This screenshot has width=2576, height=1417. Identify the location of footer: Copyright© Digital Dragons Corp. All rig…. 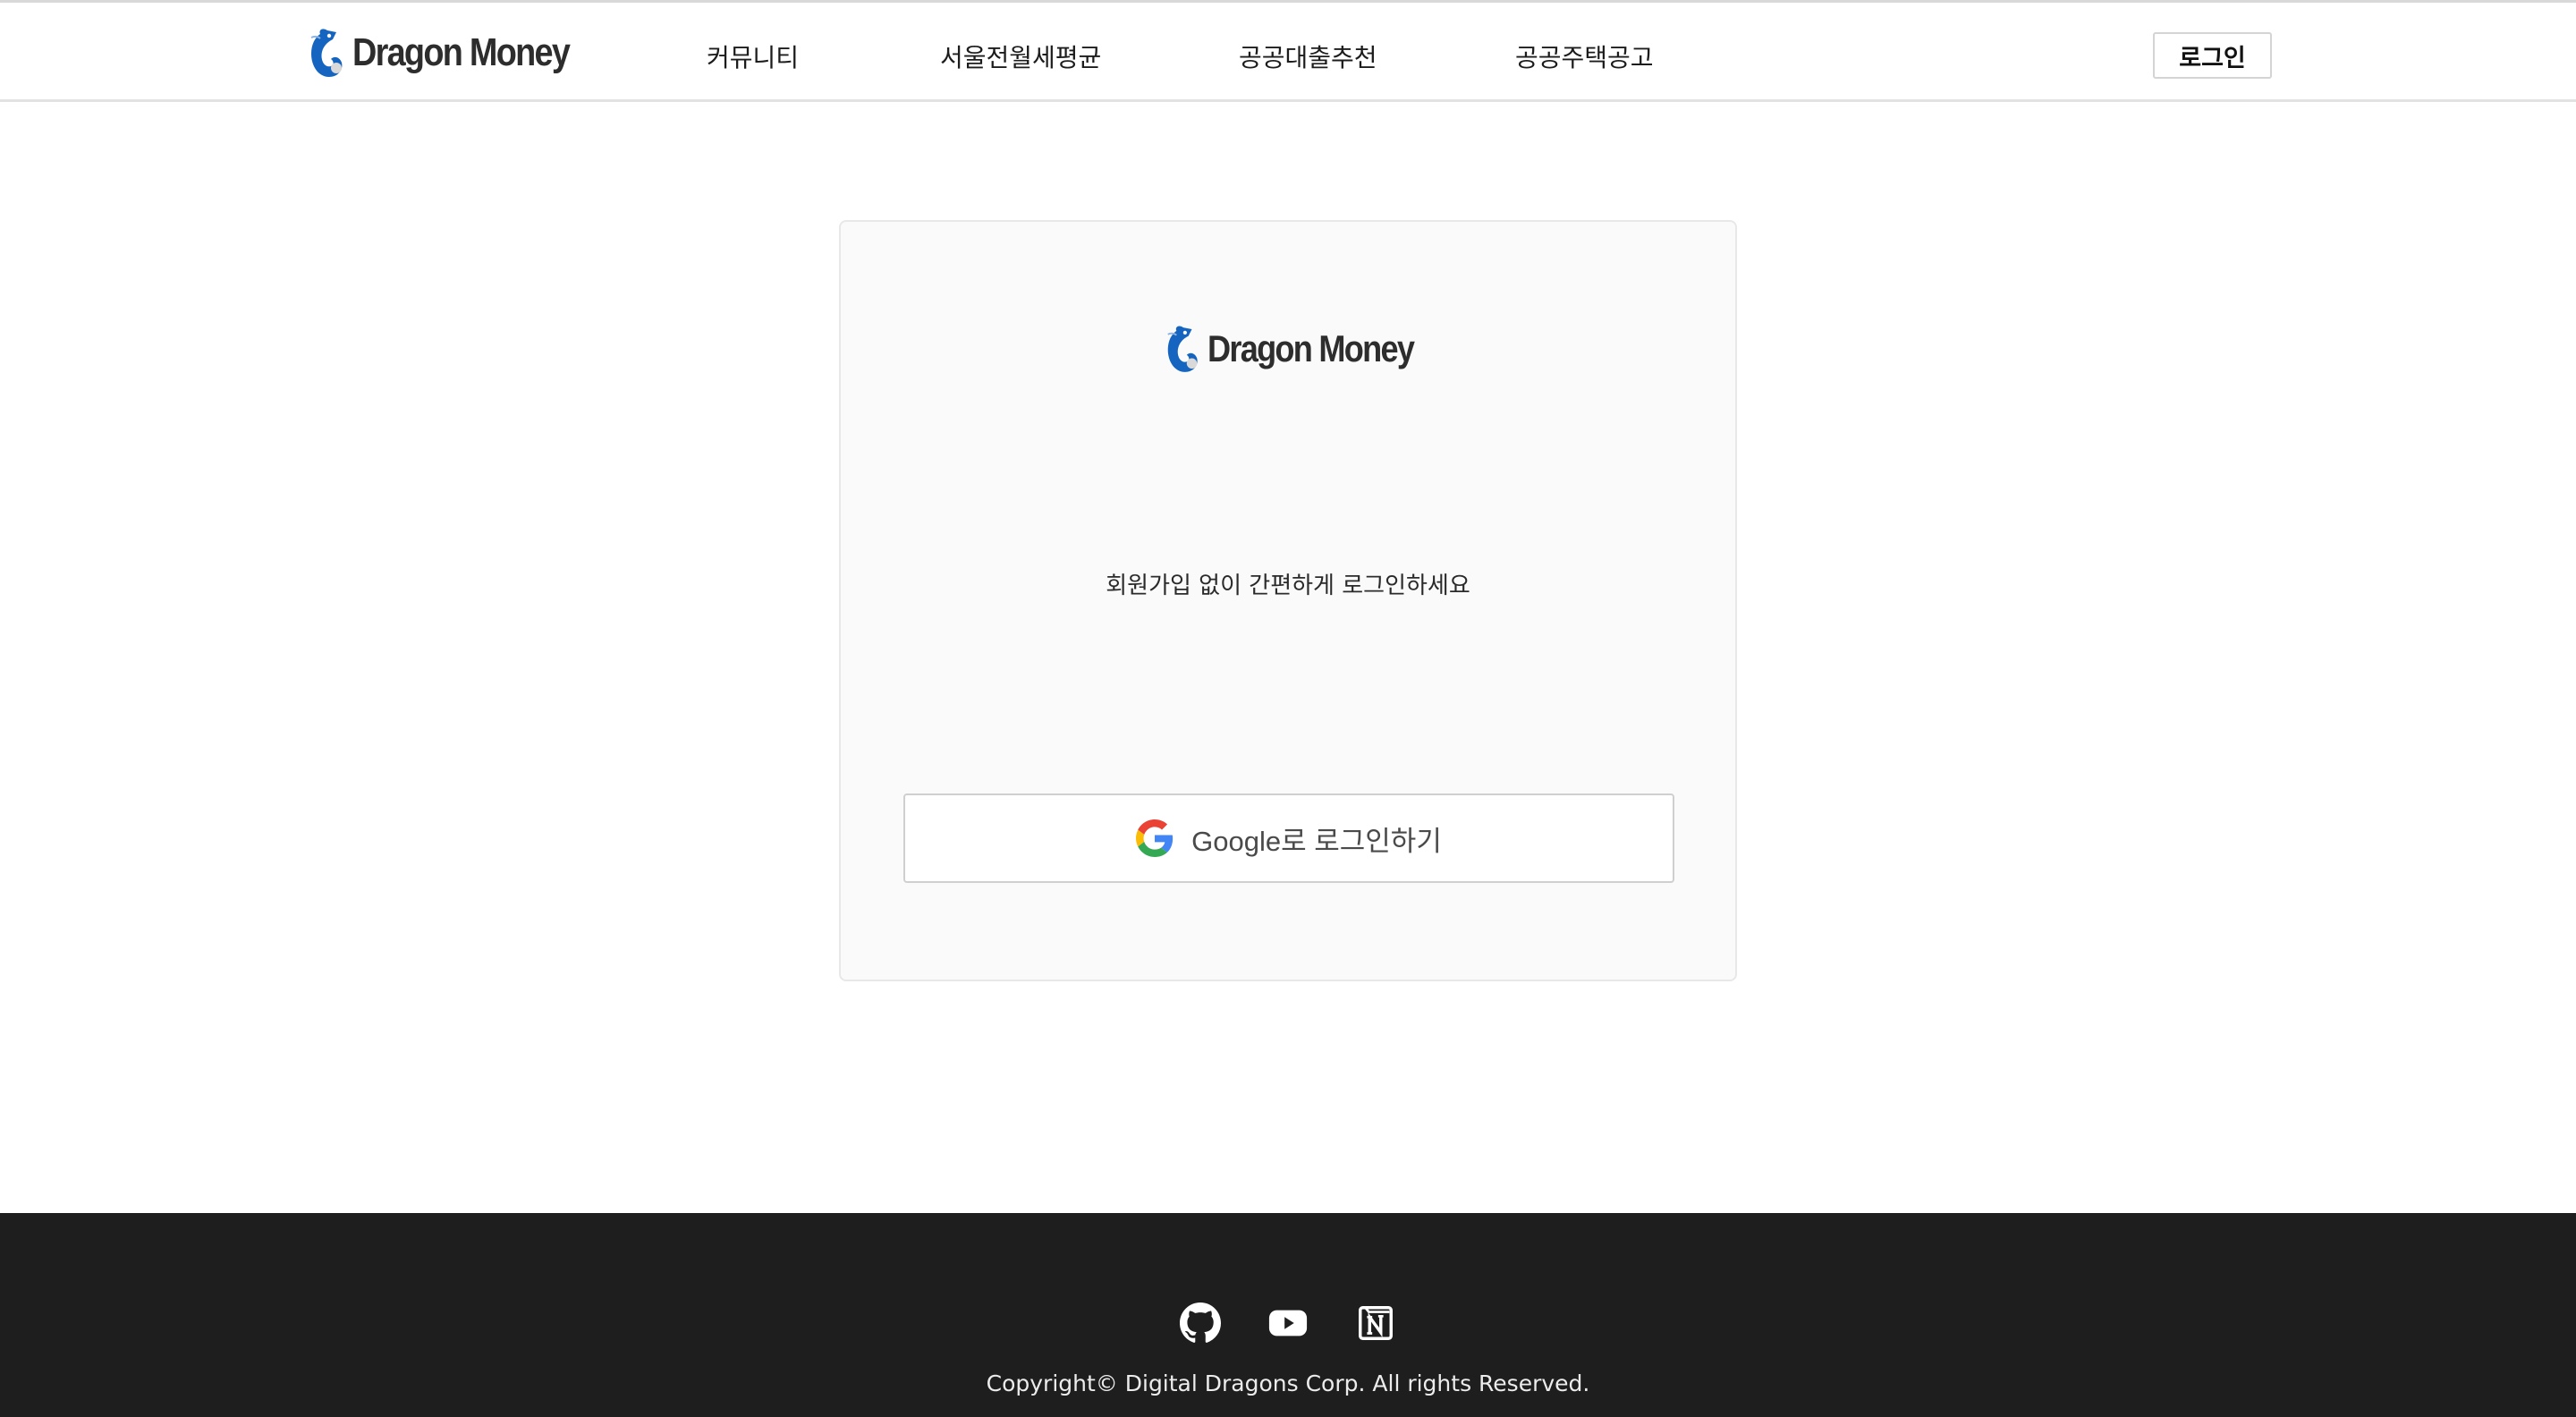
(1288, 1315).